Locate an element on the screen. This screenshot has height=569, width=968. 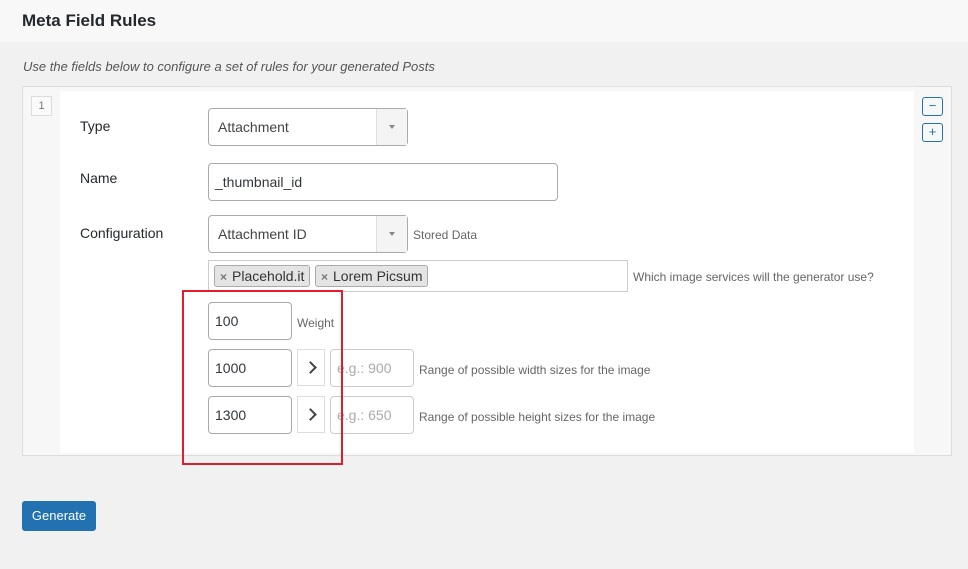
tag-placeholdit: × Placehold.it is located at coordinates (262, 276).